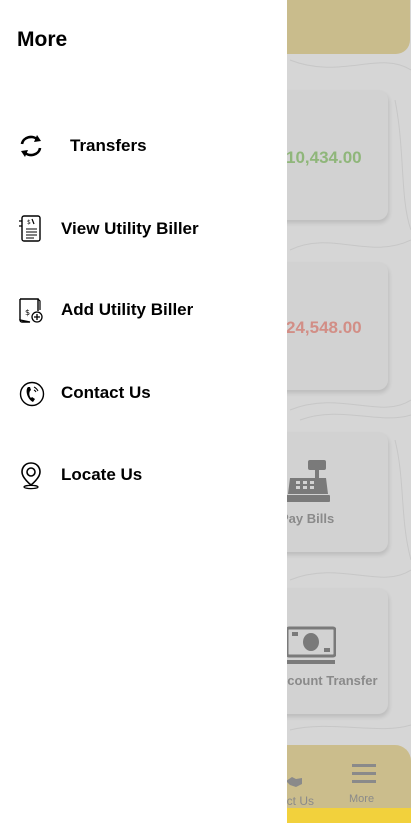  What do you see at coordinates (127, 309) in the screenshot?
I see `menu-item-label: Add Utility Biller` at bounding box center [127, 309].